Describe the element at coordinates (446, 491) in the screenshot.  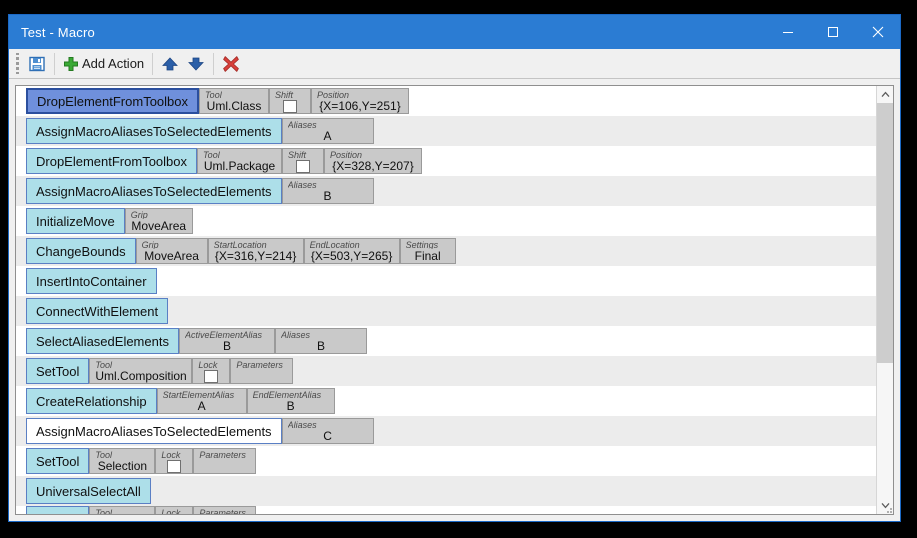
I see `macro-action-row: UniversalSelectAll` at that location.